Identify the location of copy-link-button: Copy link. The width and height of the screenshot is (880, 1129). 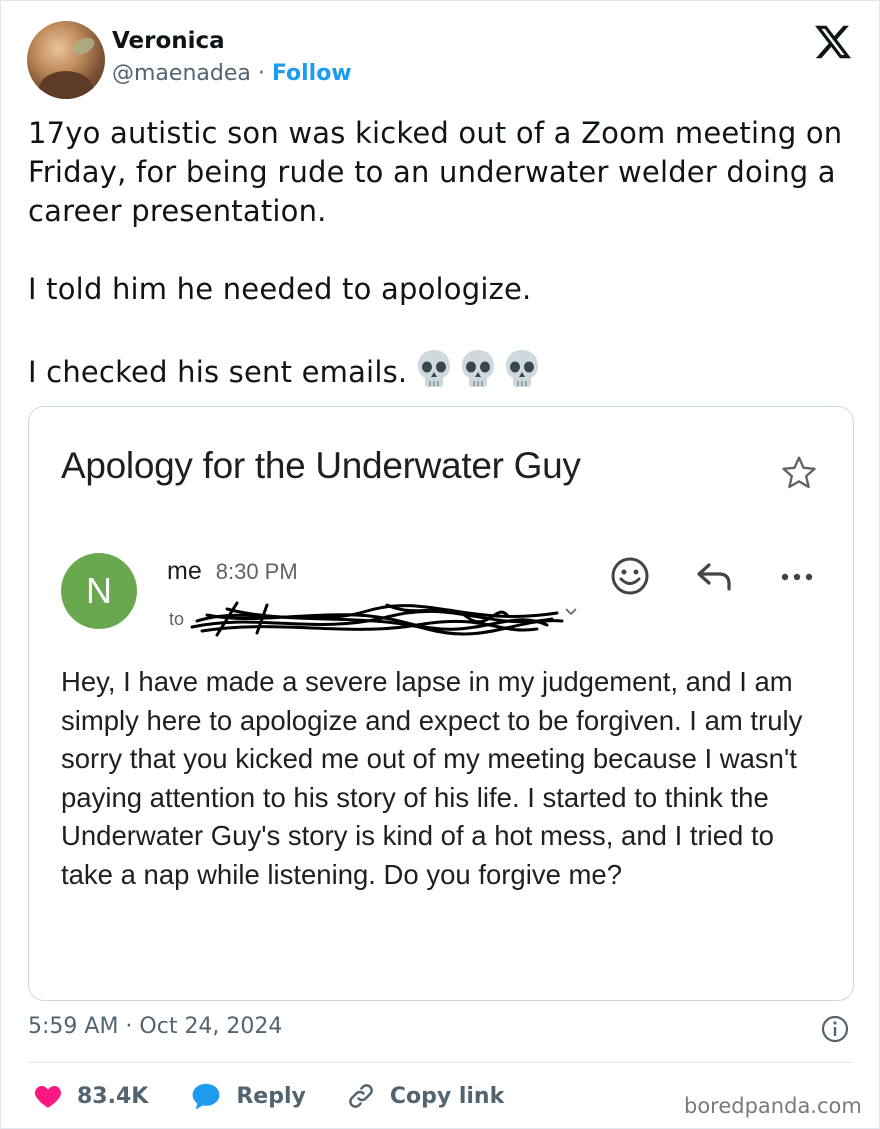
(425, 1096).